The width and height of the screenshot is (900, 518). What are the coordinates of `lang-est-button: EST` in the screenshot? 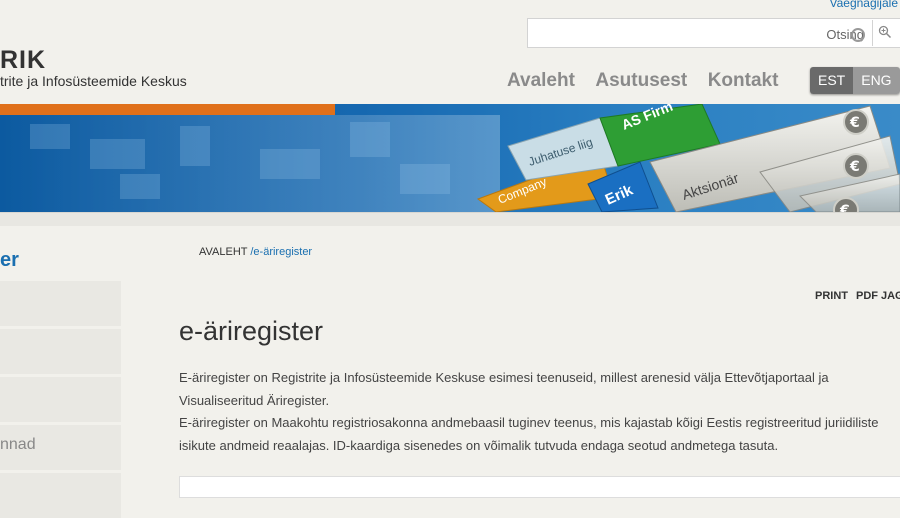 It's located at (832, 80).